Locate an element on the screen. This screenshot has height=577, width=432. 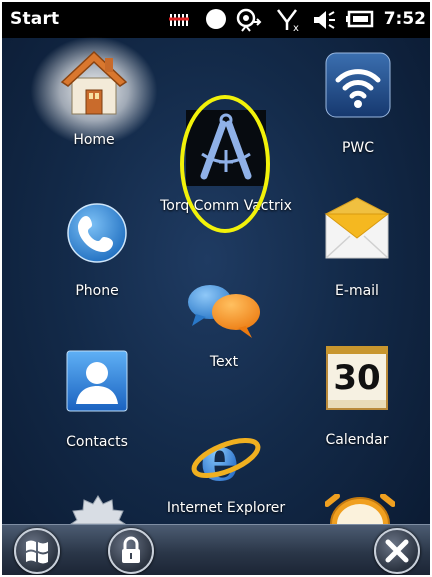
contact-icon is located at coordinates (97, 381).